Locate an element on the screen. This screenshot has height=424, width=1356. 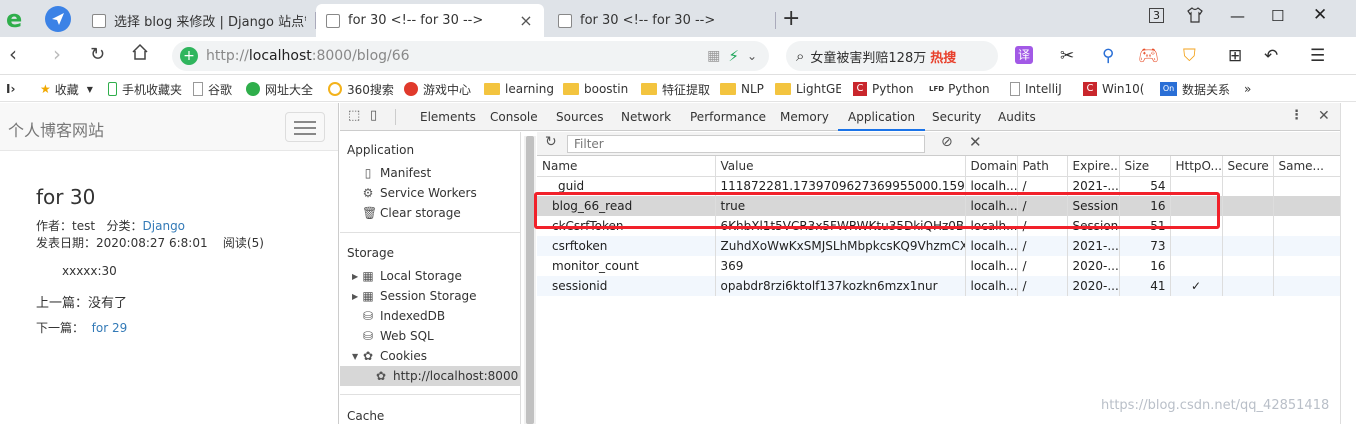
maximize-button: ☐ is located at coordinates (1277, 16).